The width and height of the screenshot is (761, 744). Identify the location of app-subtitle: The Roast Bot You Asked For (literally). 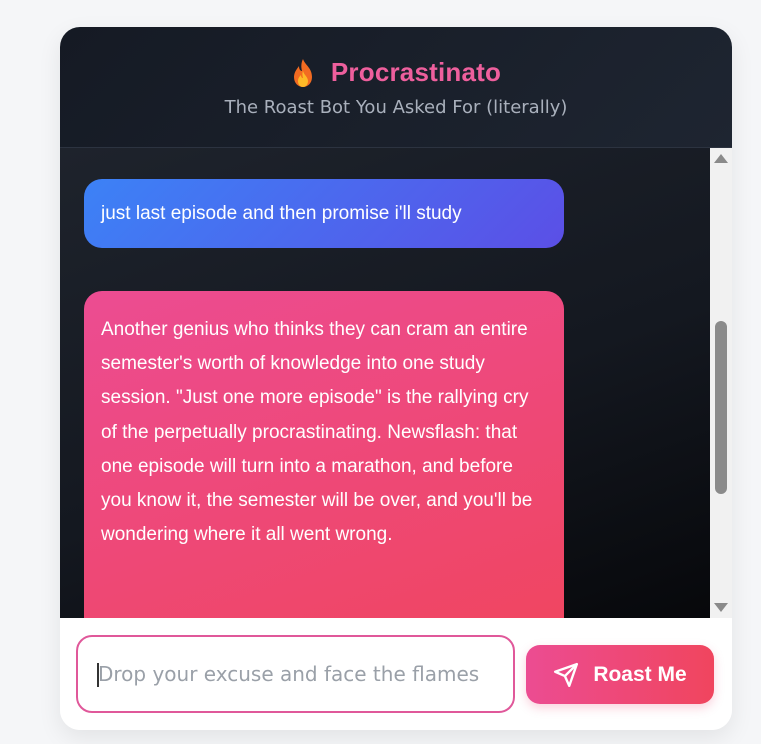
(396, 107).